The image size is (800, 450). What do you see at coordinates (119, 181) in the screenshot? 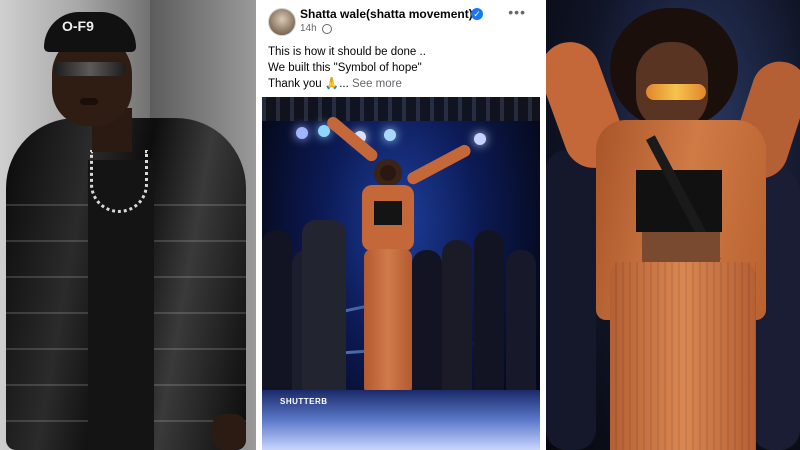
I see `chain-necklace` at bounding box center [119, 181].